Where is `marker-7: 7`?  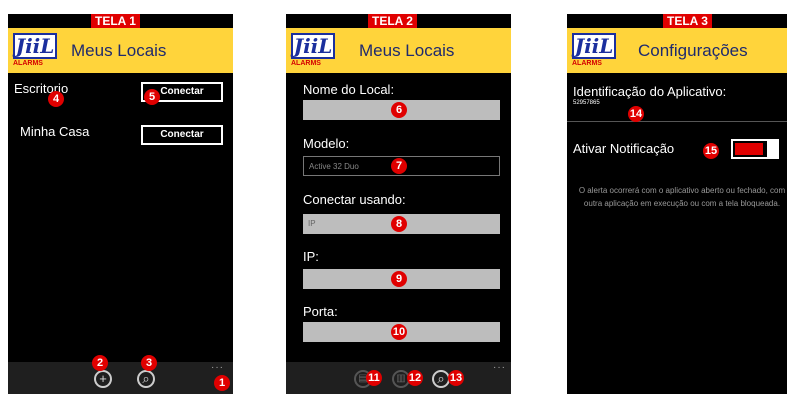 marker-7: 7 is located at coordinates (399, 166).